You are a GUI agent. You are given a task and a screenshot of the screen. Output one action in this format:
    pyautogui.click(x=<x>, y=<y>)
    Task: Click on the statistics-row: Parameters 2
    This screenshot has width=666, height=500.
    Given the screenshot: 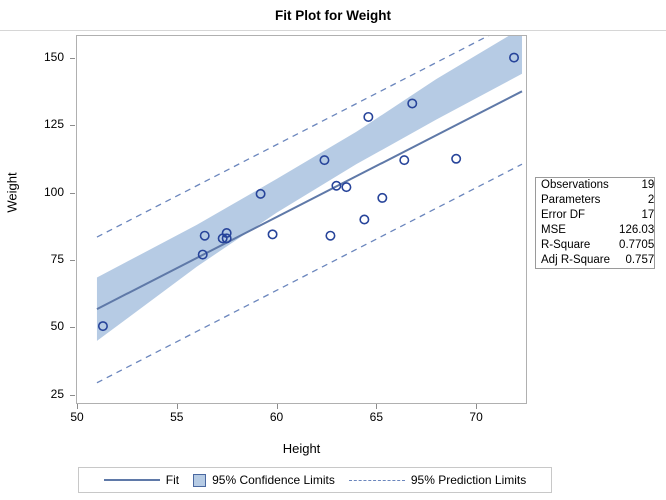 What is the action you would take?
    pyautogui.click(x=597, y=200)
    